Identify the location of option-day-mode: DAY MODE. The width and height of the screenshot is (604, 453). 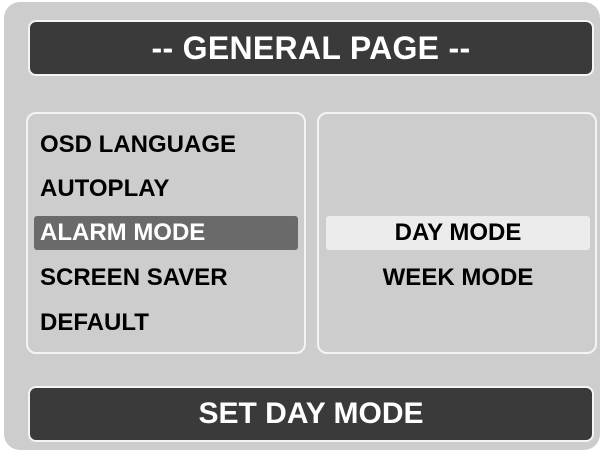
(458, 233).